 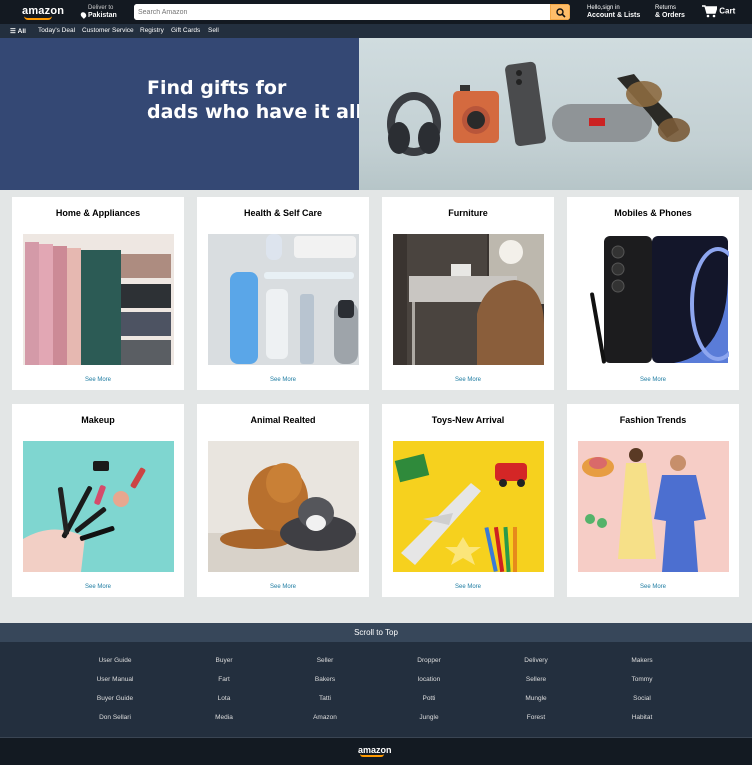 I want to click on footer-link: Jungle, so click(x=429, y=717).